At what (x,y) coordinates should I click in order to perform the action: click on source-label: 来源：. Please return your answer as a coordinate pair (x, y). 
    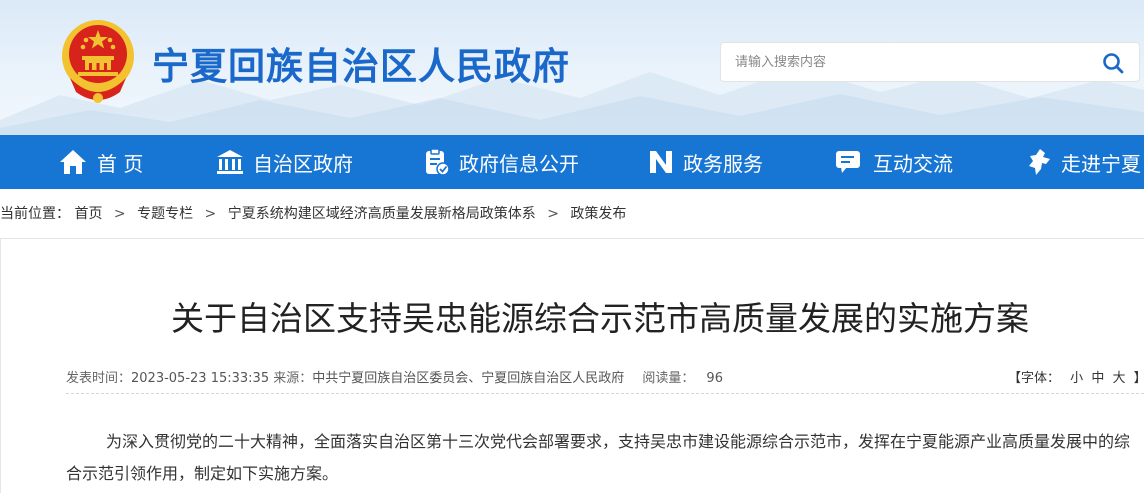
    Looking at the image, I should click on (293, 378).